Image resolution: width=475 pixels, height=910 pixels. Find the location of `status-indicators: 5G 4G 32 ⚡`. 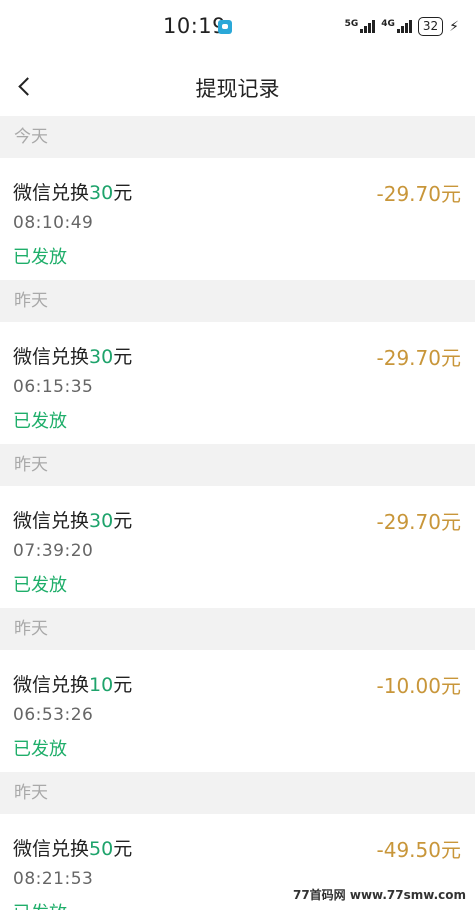

status-indicators: 5G 4G 32 ⚡ is located at coordinates (402, 26).